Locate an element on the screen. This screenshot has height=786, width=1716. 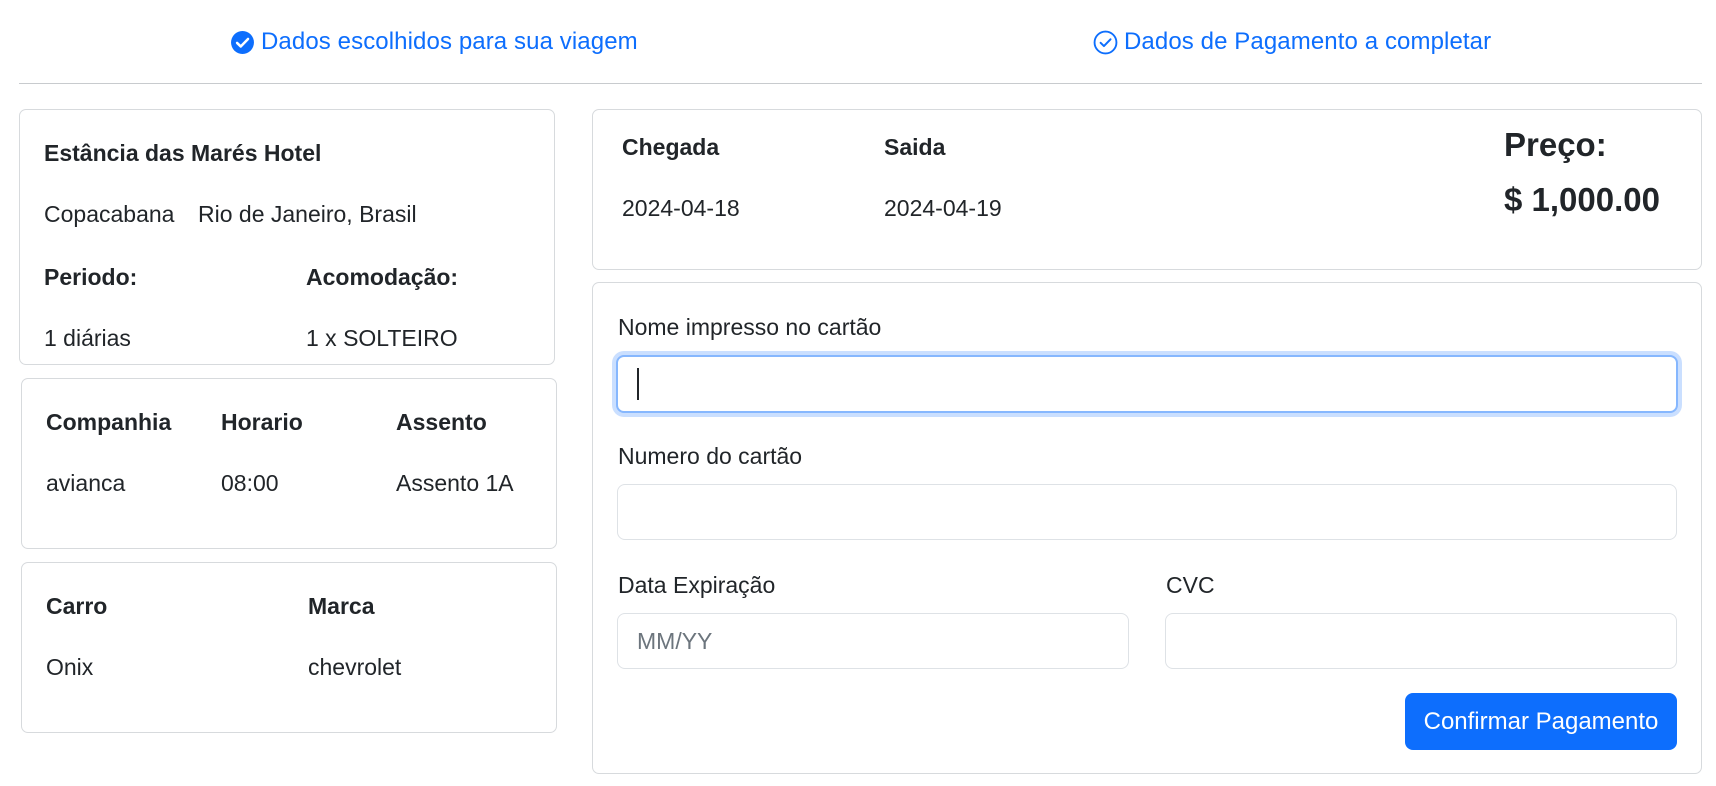
seat-label: Assento is located at coordinates (441, 422).